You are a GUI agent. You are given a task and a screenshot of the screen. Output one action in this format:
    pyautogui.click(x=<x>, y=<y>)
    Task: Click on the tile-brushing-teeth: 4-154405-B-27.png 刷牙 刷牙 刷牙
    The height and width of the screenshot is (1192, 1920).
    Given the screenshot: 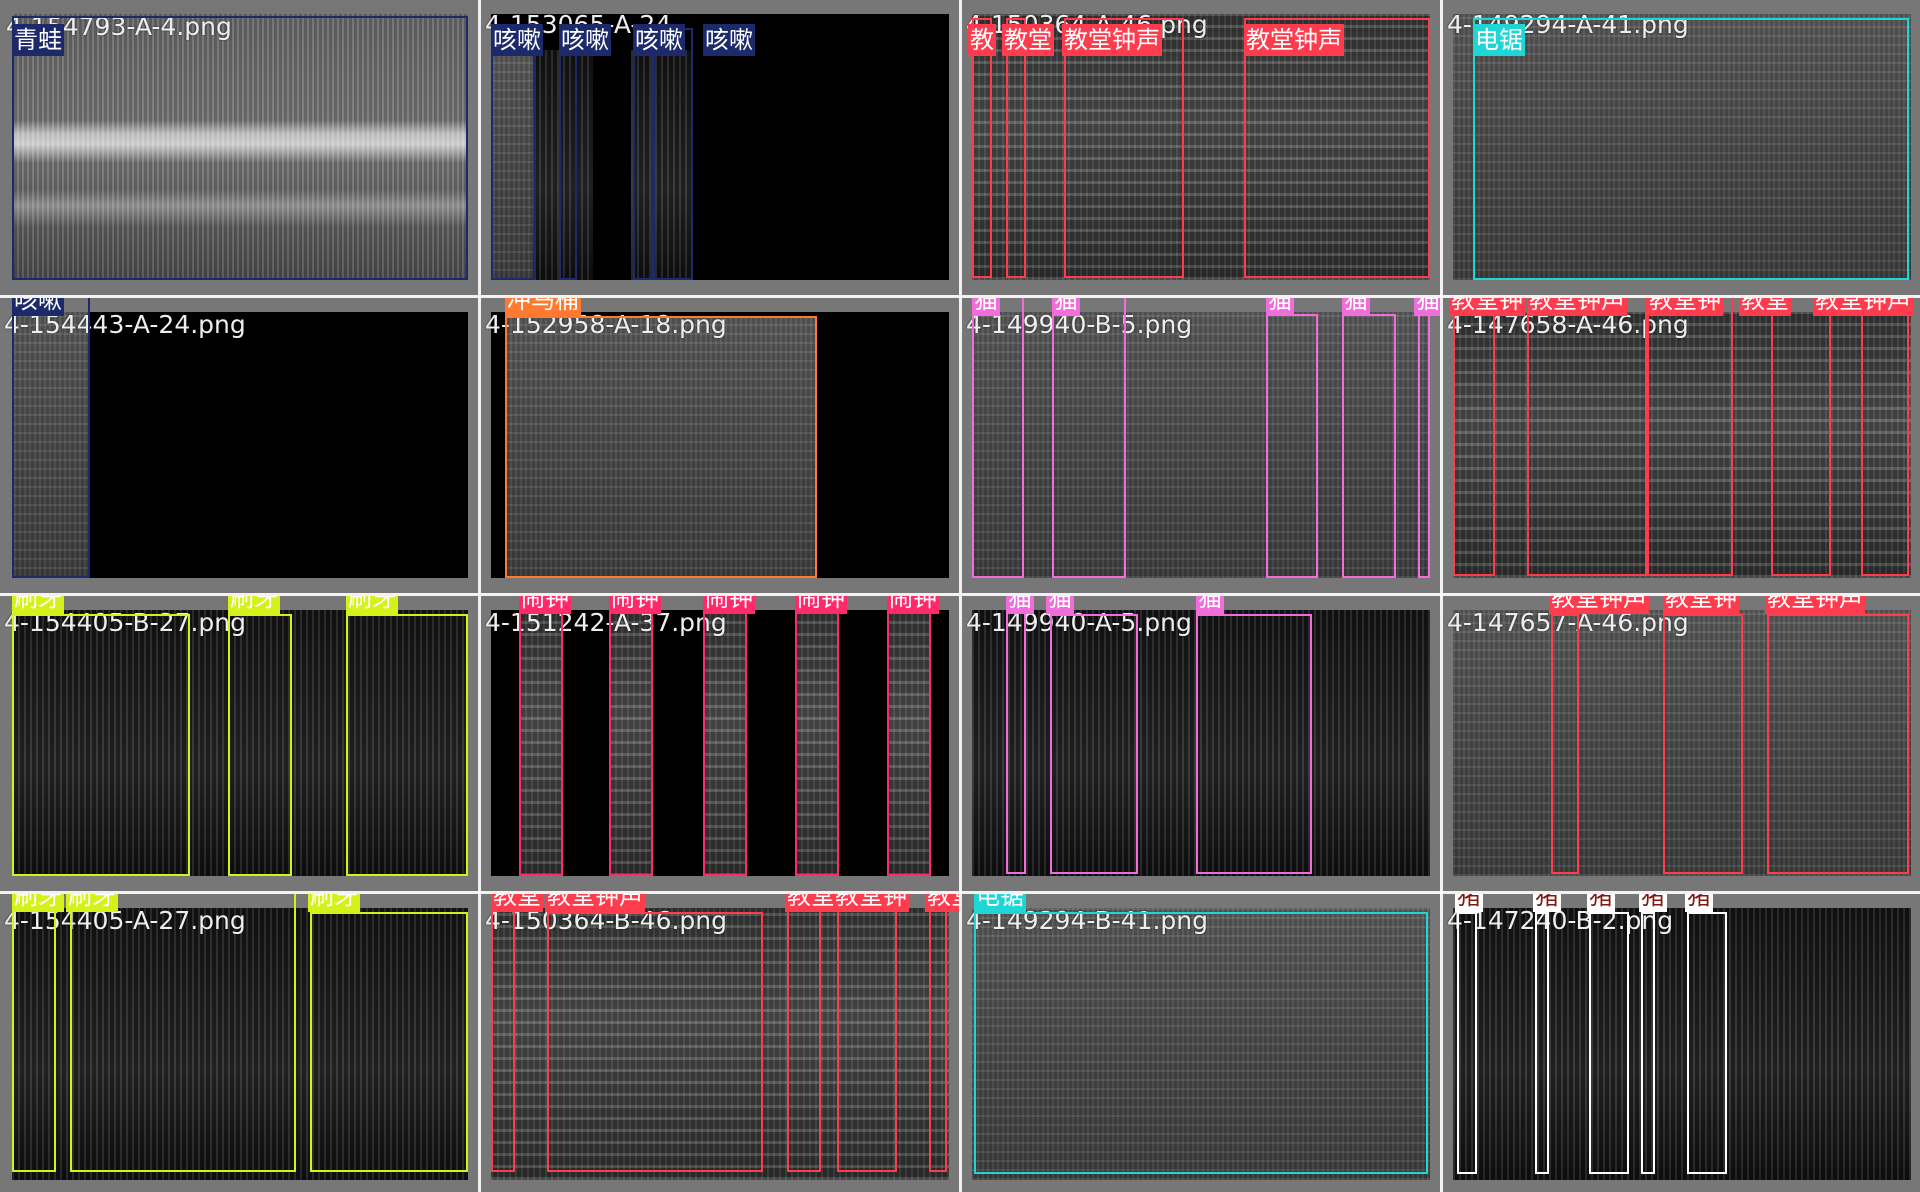 What is the action you would take?
    pyautogui.click(x=239, y=743)
    